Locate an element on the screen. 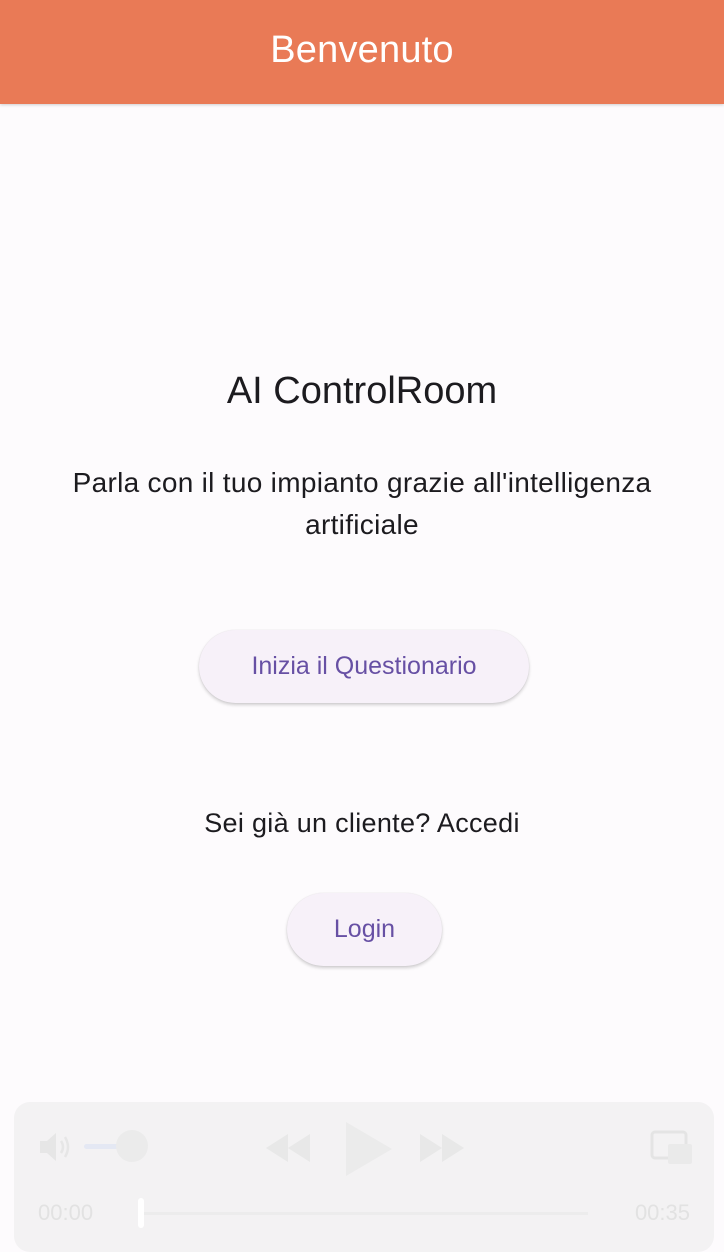 The image size is (724, 1252). picture-in-picture-icon is located at coordinates (672, 1150).